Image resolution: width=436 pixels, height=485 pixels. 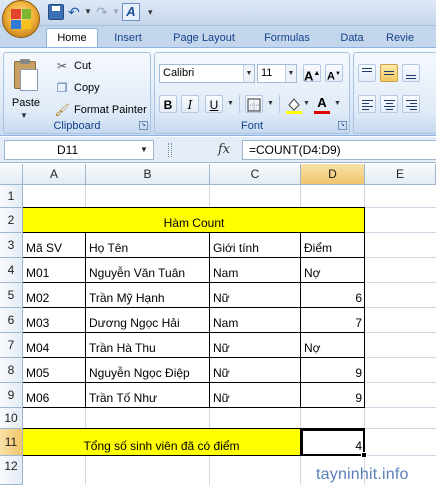 What do you see at coordinates (170, 150) in the screenshot?
I see `formula-bar-splitter` at bounding box center [170, 150].